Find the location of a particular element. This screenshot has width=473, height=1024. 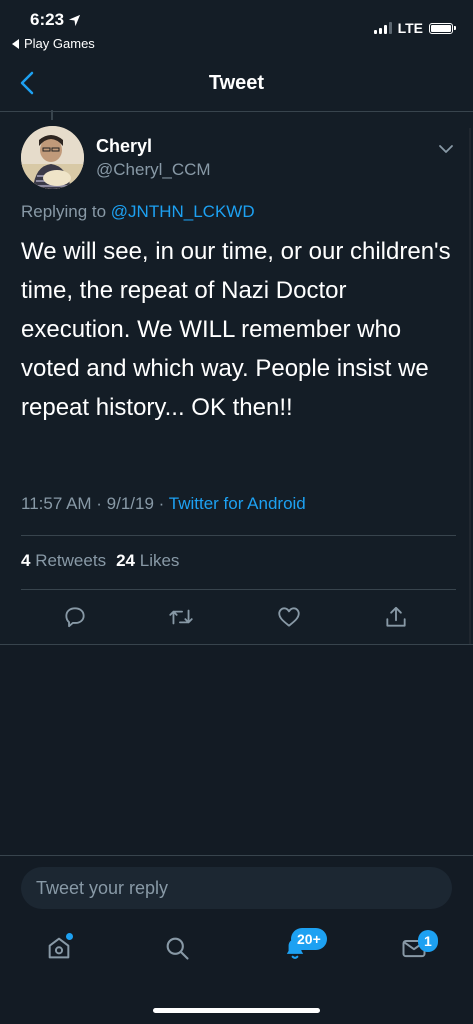

tweet-meta: 11:57 AM · 9/1/19 · Twitter for Android is located at coordinates (163, 504).